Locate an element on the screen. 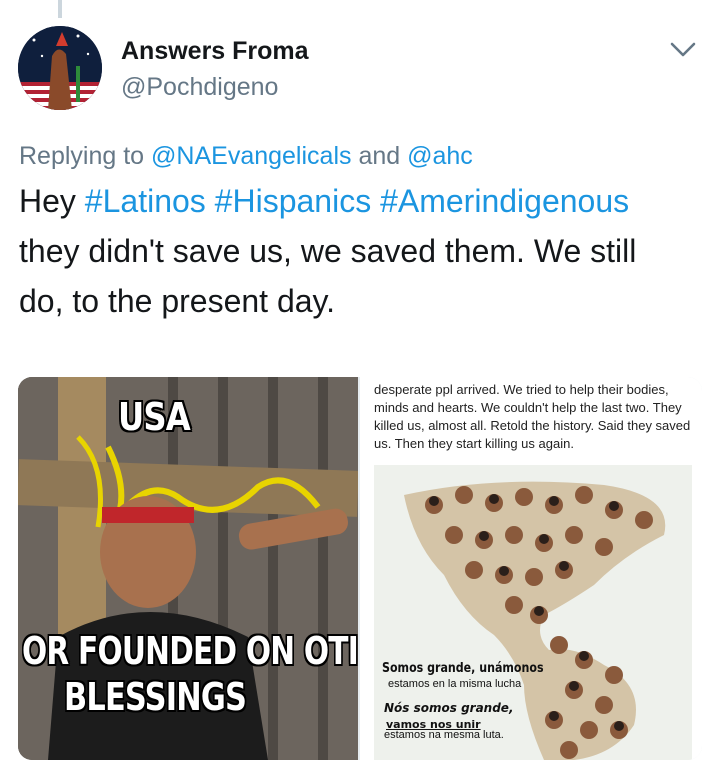  hashtag-hispanics: #Hispanics is located at coordinates (293, 201).